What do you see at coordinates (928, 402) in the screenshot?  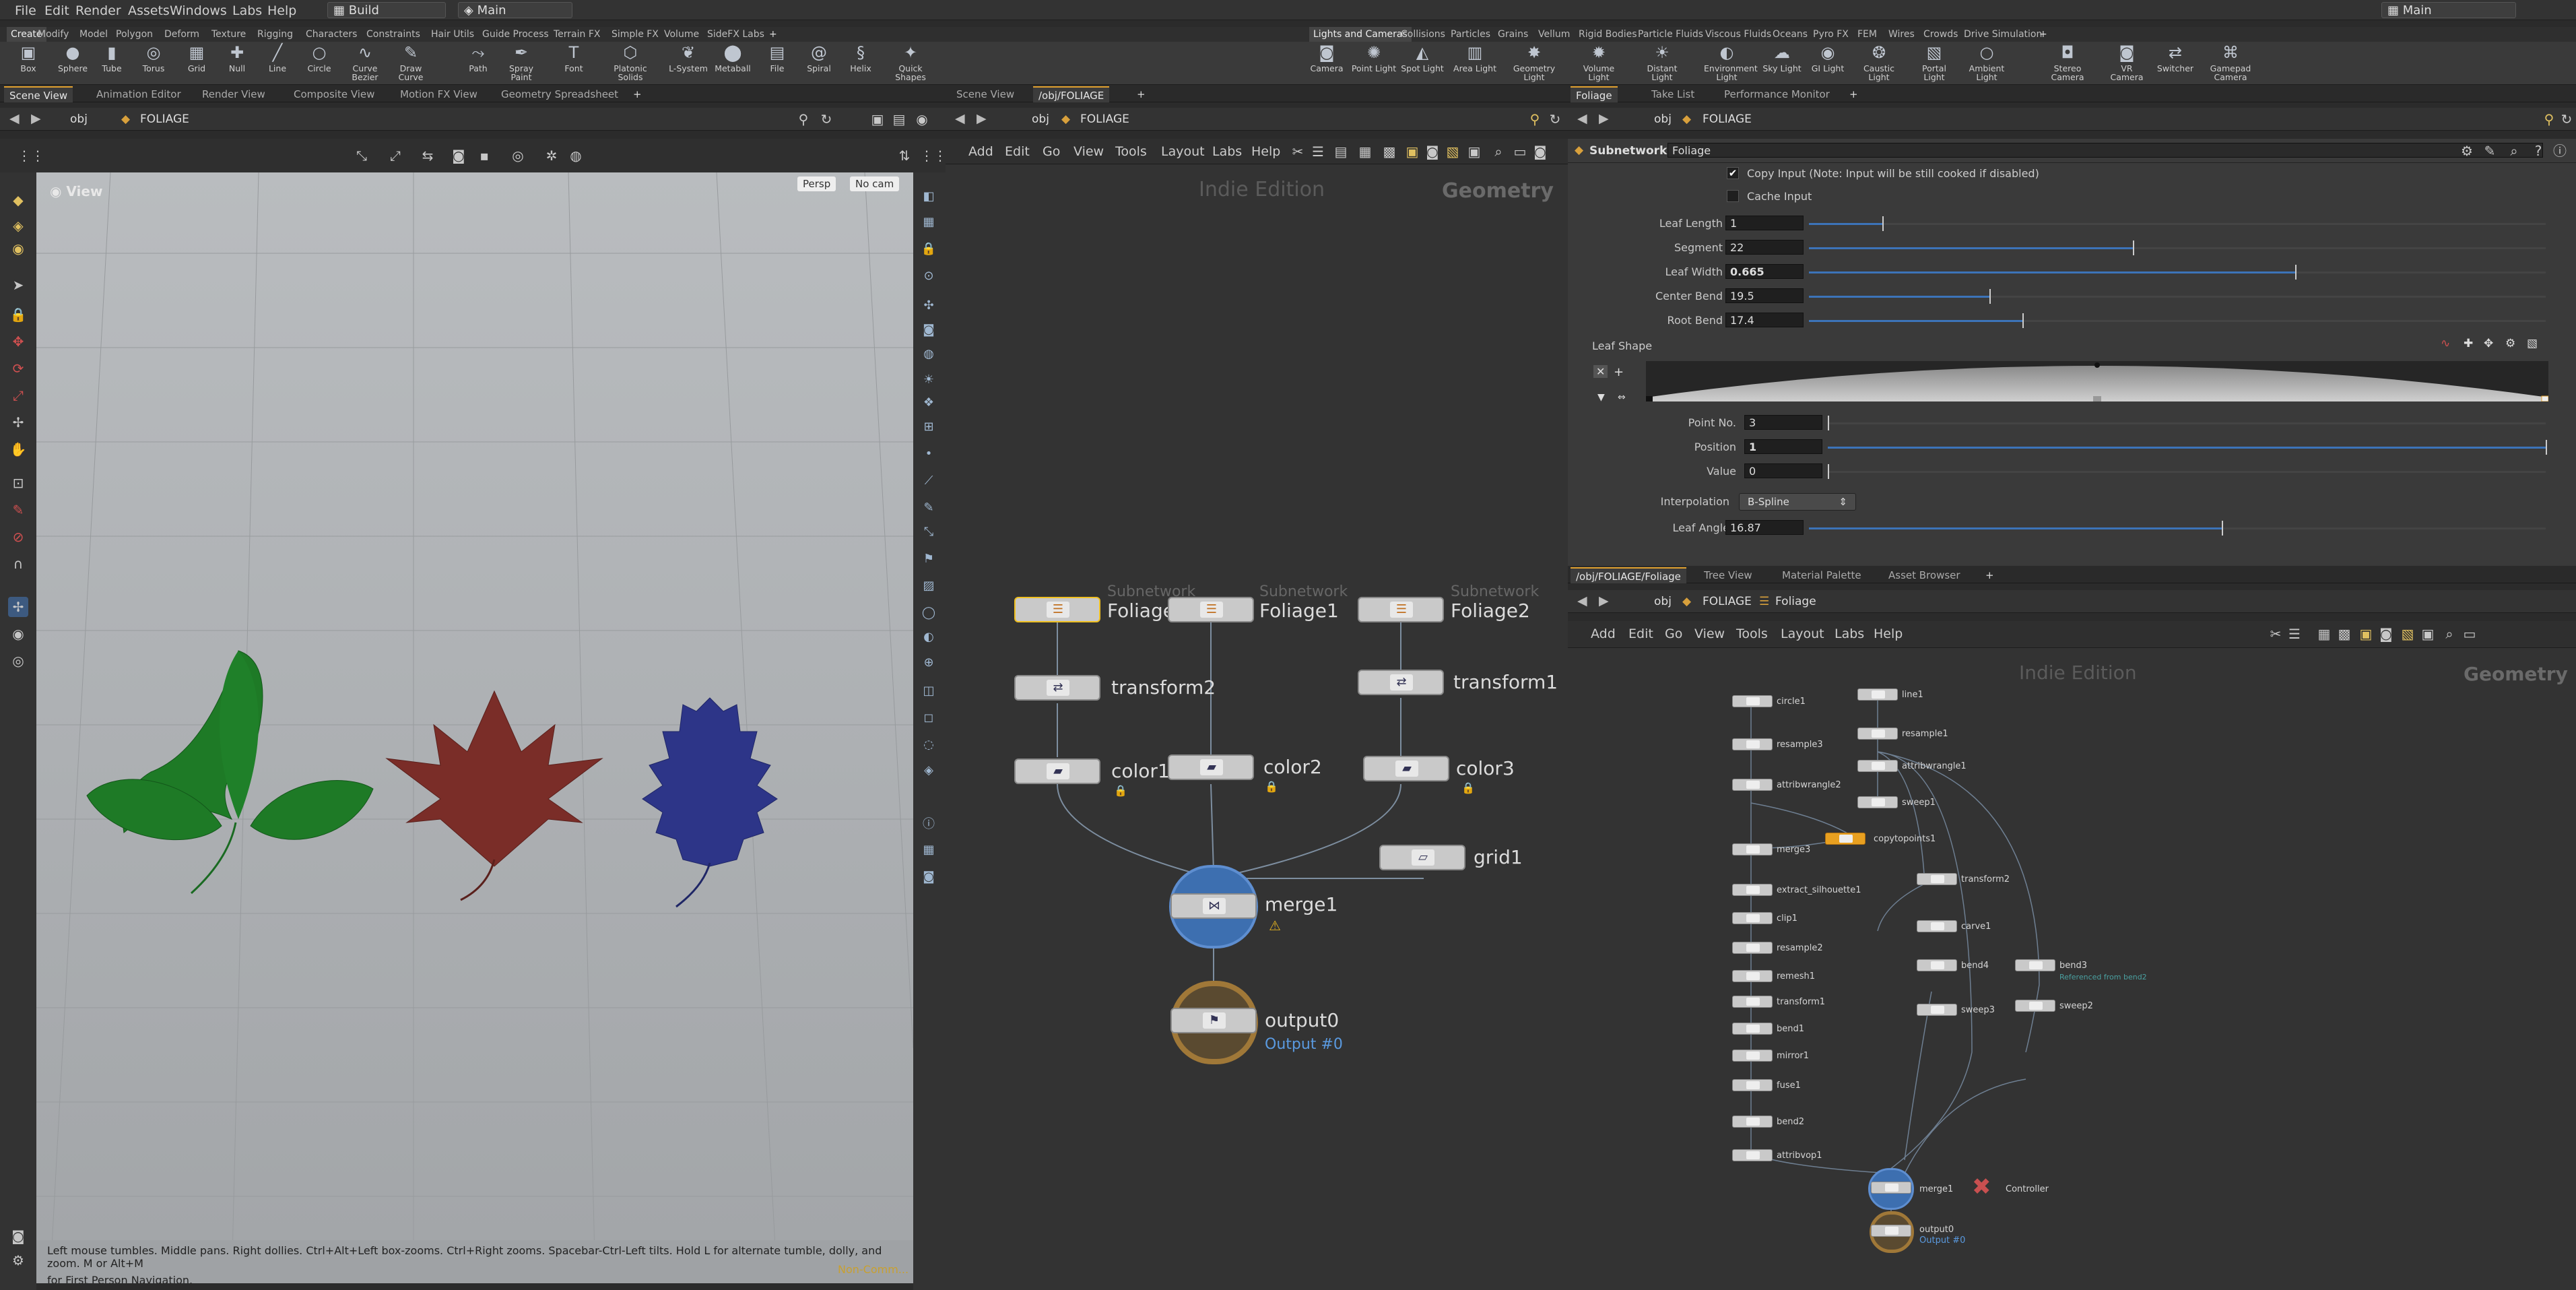 I see `display-geometry-icon: ❖` at bounding box center [928, 402].